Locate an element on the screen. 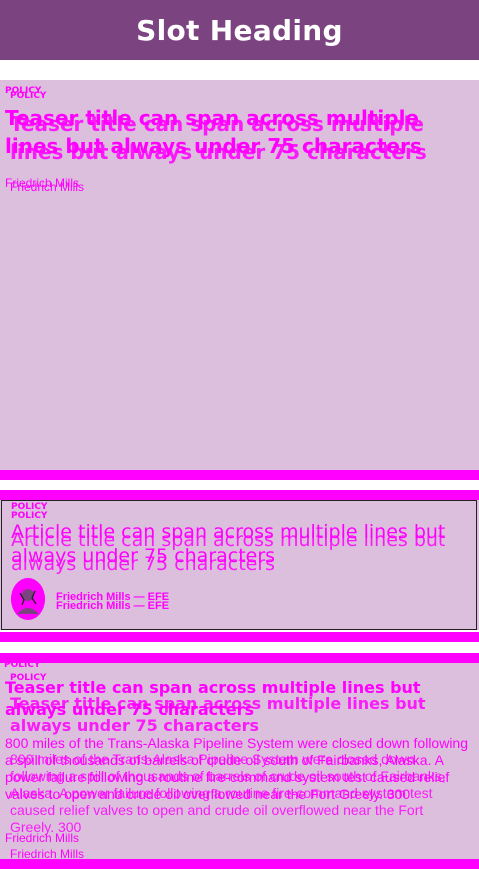  teaser-kicker-shadow: POLICY is located at coordinates (28, 96).